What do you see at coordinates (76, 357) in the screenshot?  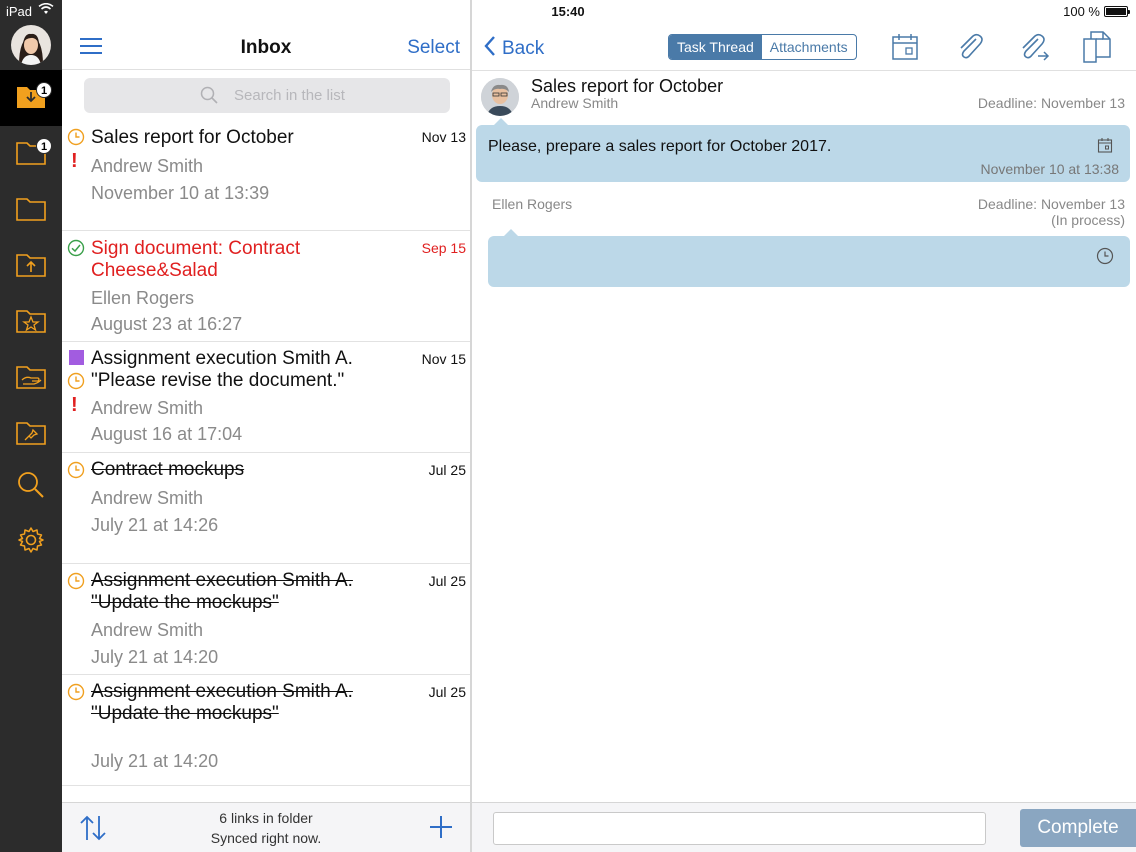 I see `category-color-icon` at bounding box center [76, 357].